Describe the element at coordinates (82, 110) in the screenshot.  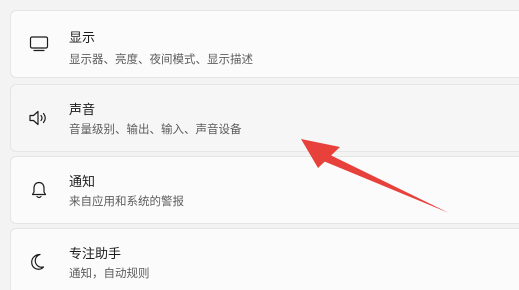
I see `settings-item-title: 声音` at that location.